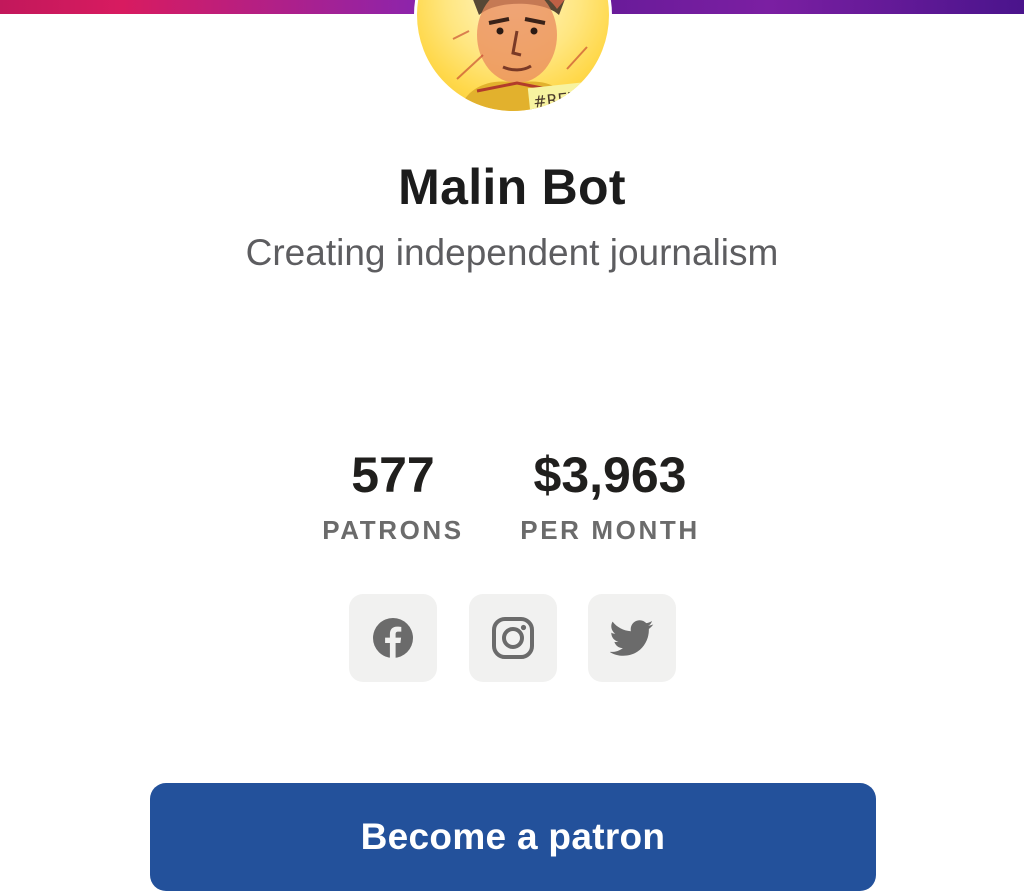 This screenshot has height=896, width=1024. Describe the element at coordinates (558, 100) in the screenshot. I see `avatar-badge-text: #REZI` at that location.